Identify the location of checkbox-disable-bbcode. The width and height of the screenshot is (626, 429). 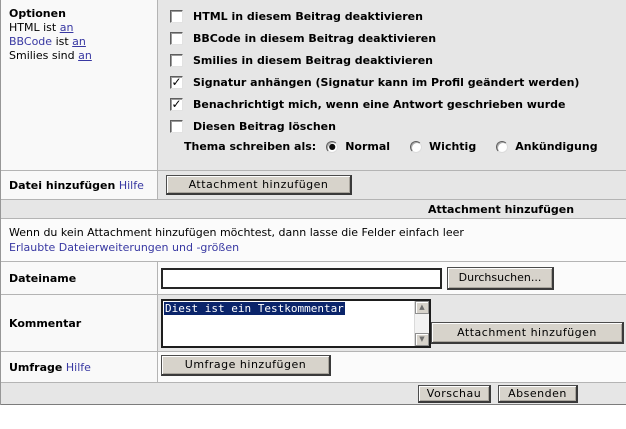
(176, 38).